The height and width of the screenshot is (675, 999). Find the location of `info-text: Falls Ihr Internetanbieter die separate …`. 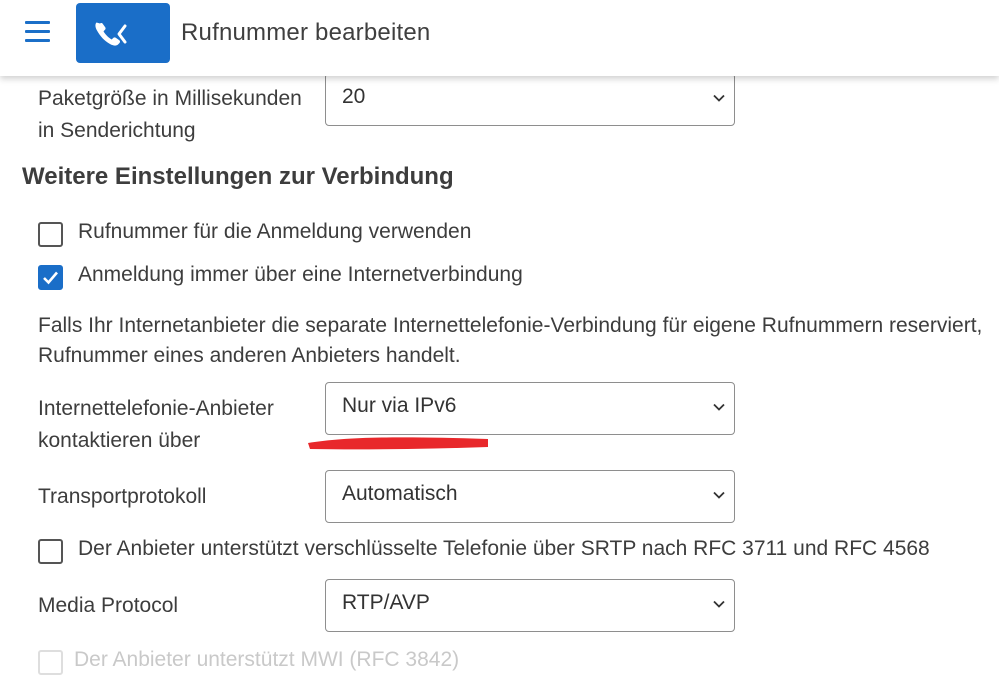

info-text: Falls Ihr Internetanbieter die separate … is located at coordinates (510, 341).